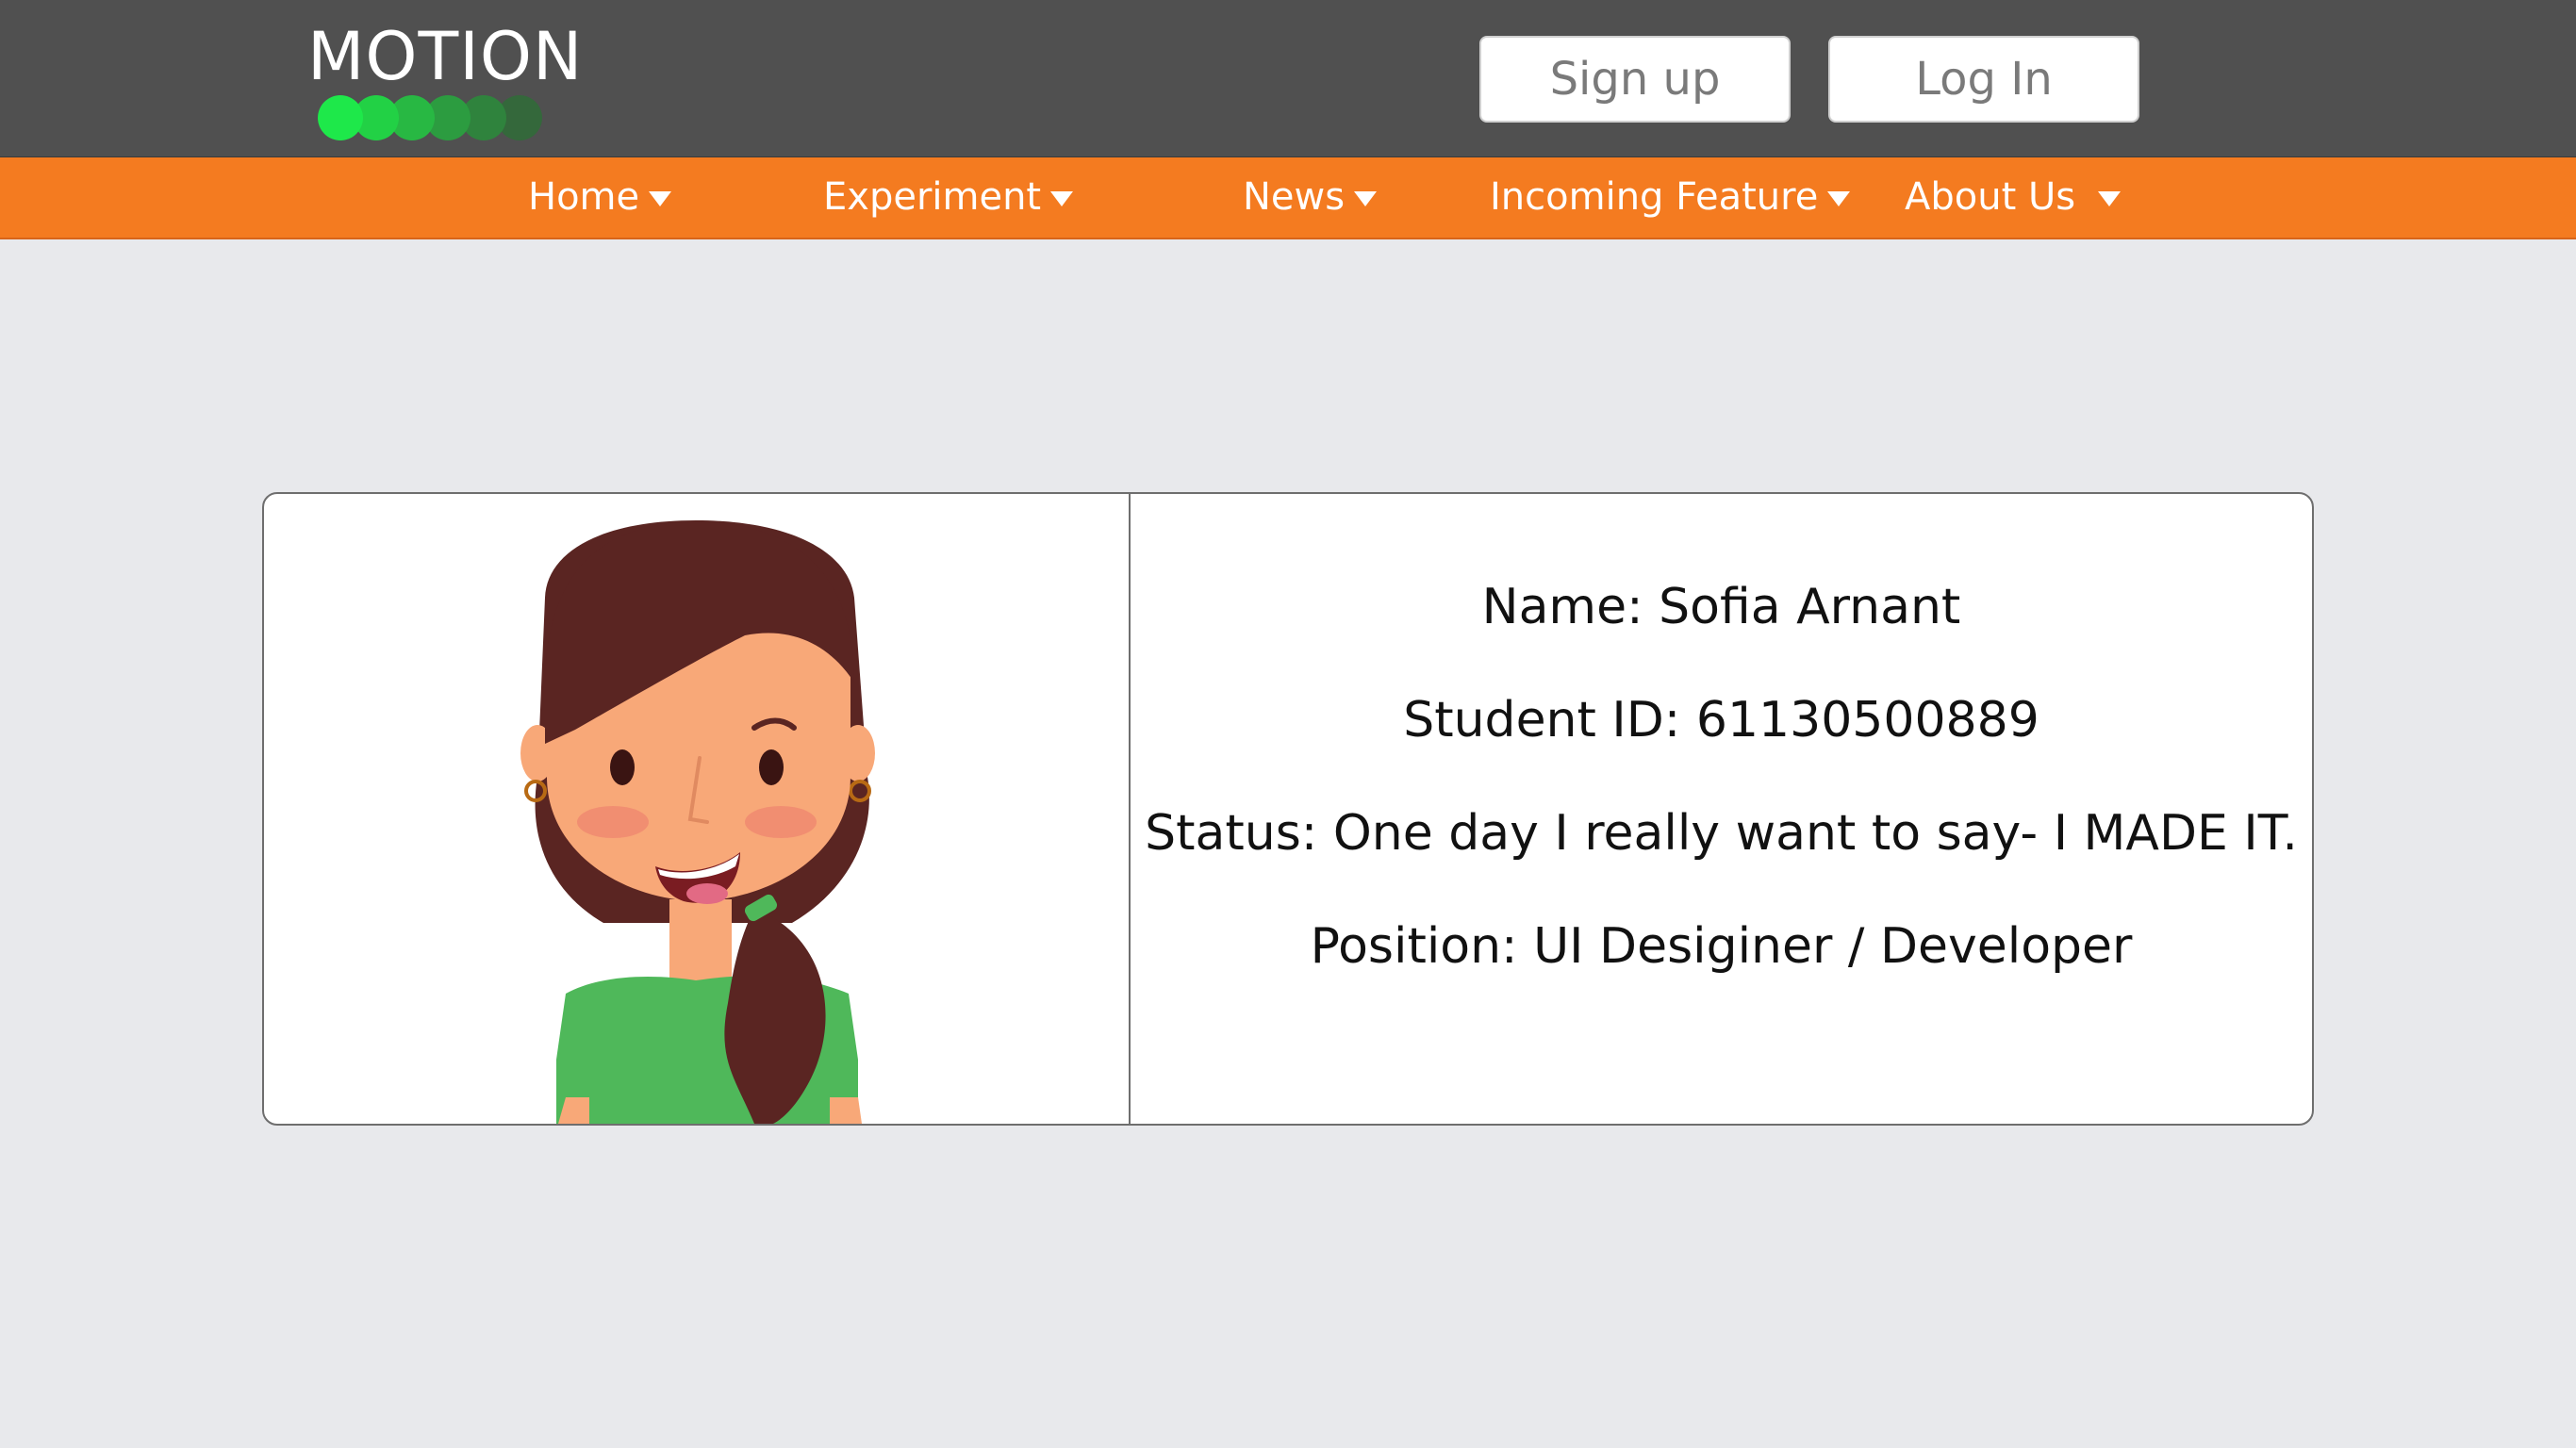  I want to click on avatar-illustration, so click(696, 809).